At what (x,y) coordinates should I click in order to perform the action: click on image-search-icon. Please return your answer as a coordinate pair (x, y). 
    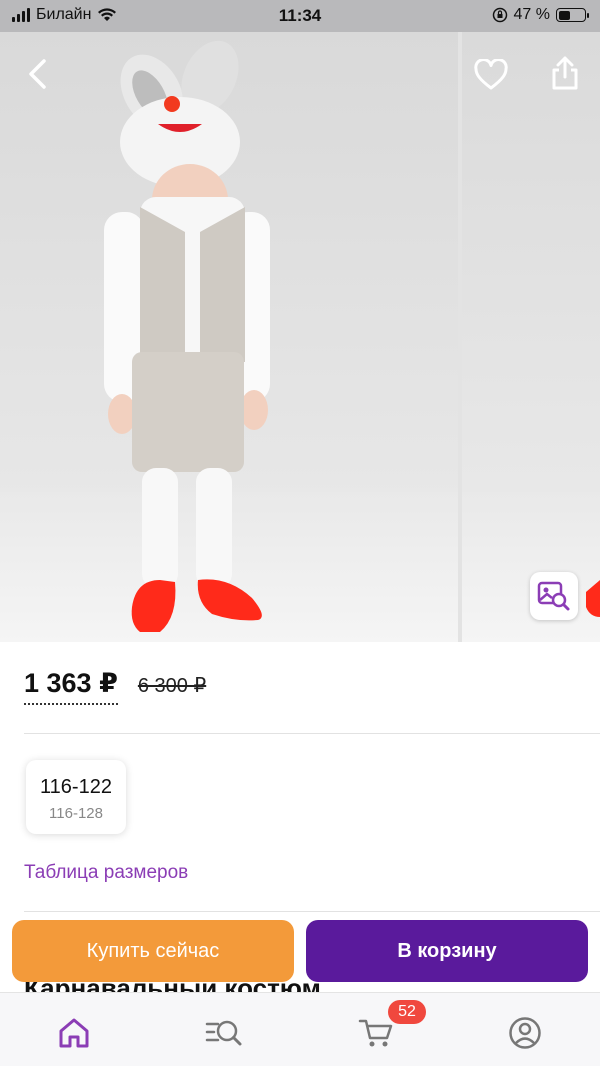
    Looking at the image, I should click on (553, 596).